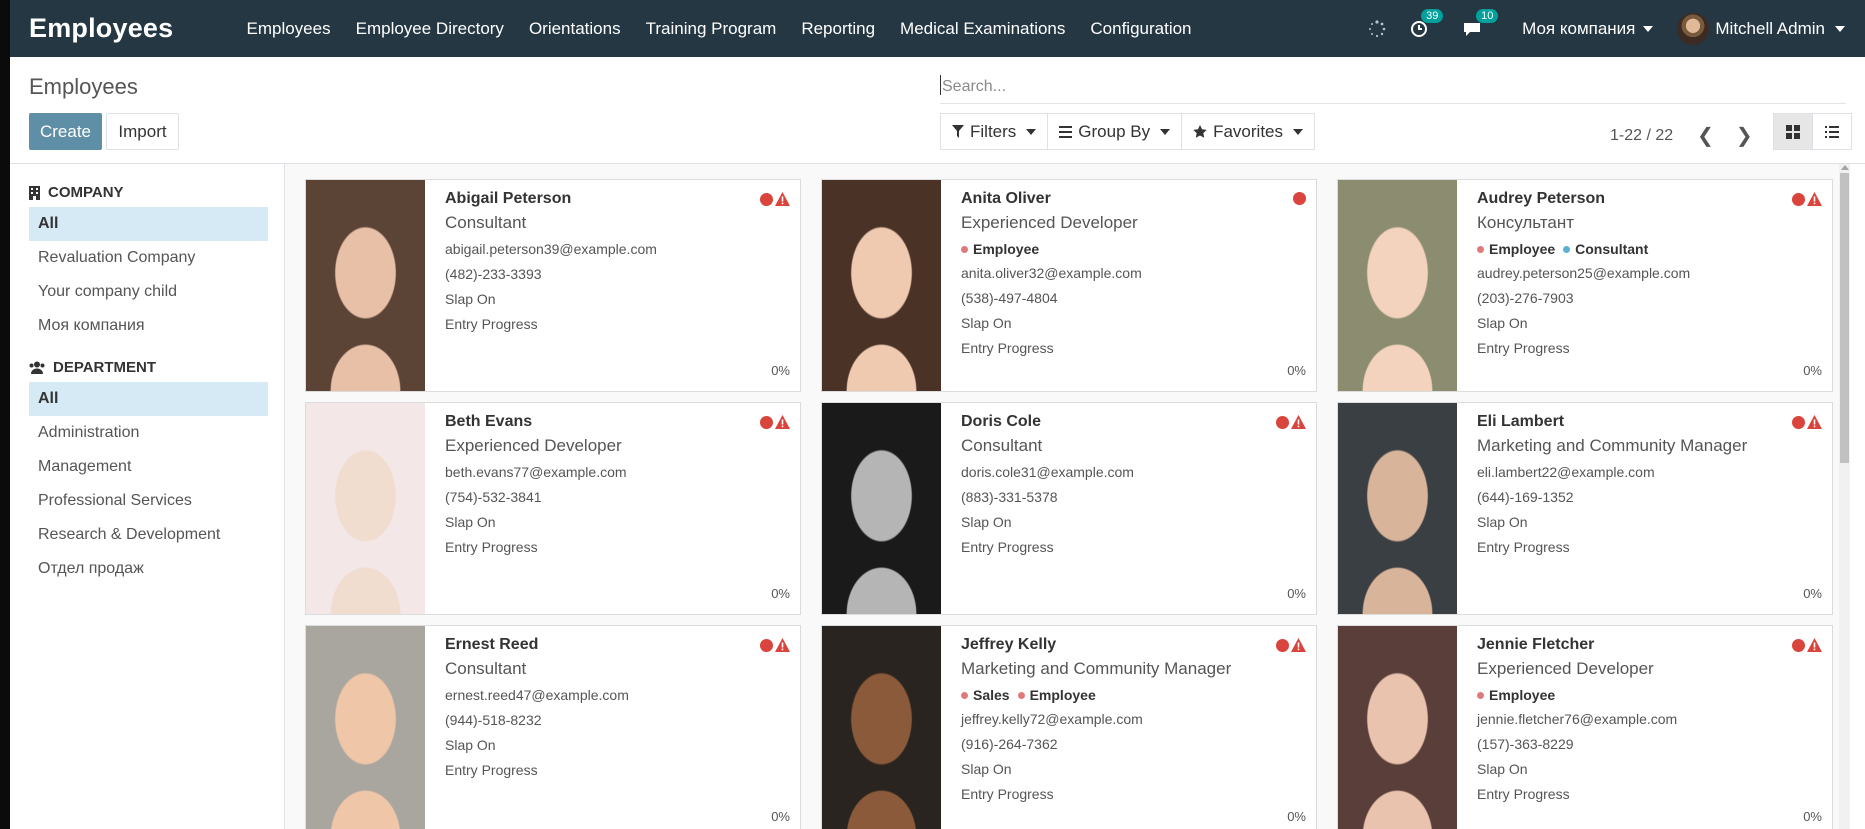 This screenshot has width=1865, height=829. Describe the element at coordinates (1393, 87) in the screenshot. I see `search-input` at that location.